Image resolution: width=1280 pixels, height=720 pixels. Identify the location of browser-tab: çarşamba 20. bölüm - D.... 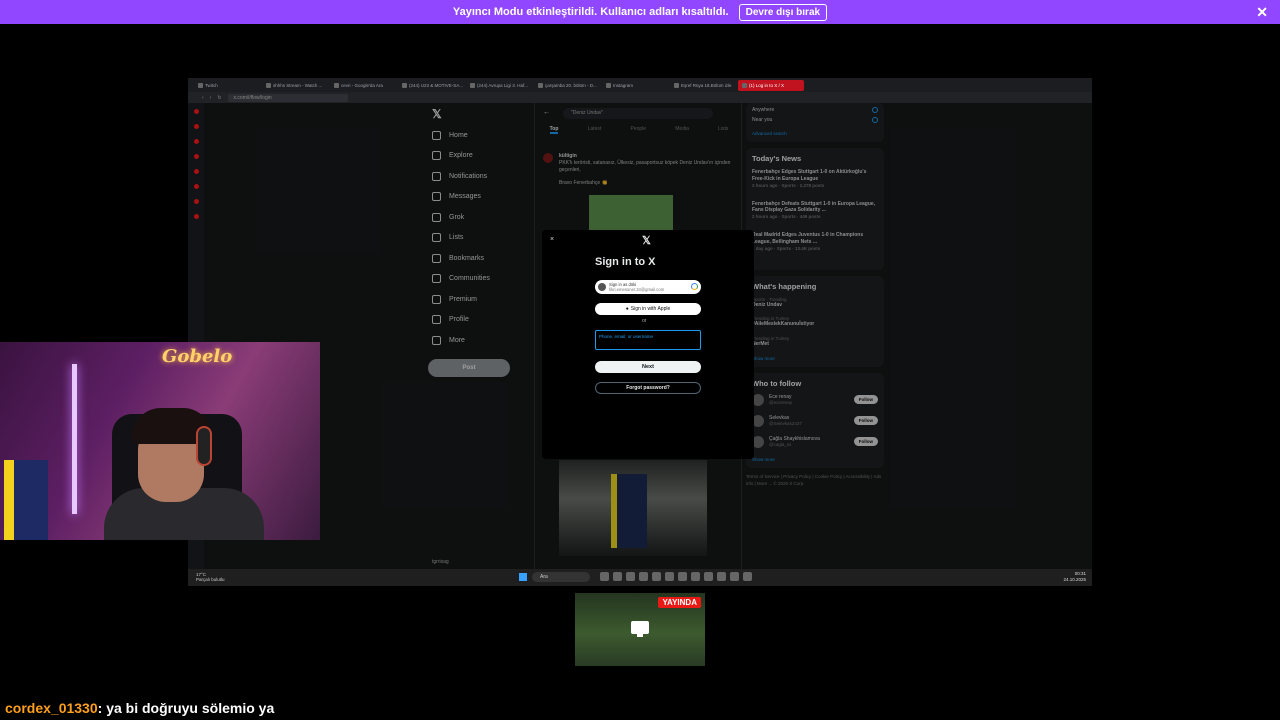
(567, 85).